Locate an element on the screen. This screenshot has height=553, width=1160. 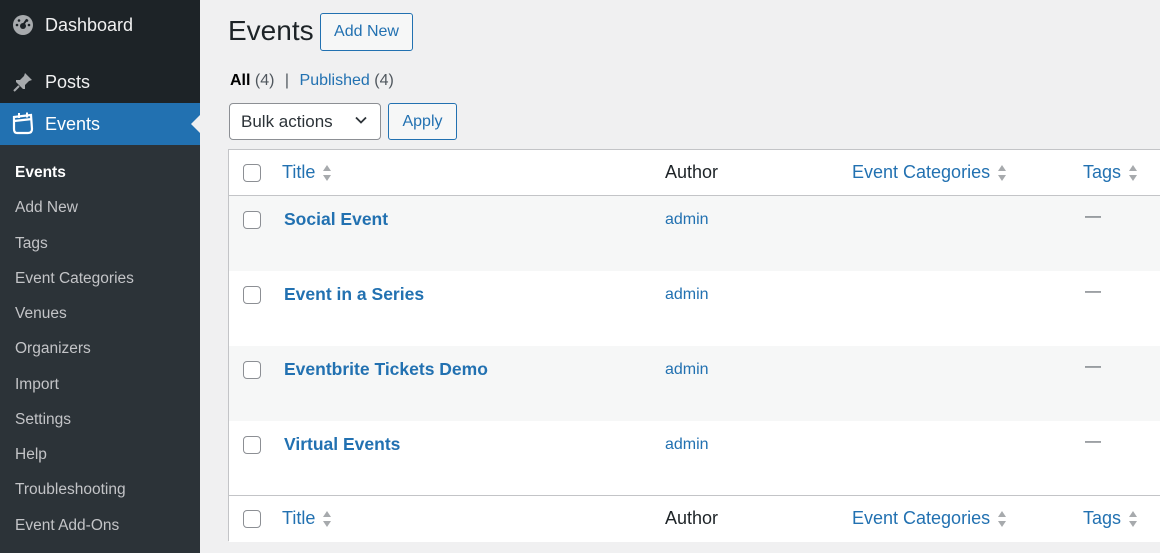
menu-events-label: Events is located at coordinates (73, 123).